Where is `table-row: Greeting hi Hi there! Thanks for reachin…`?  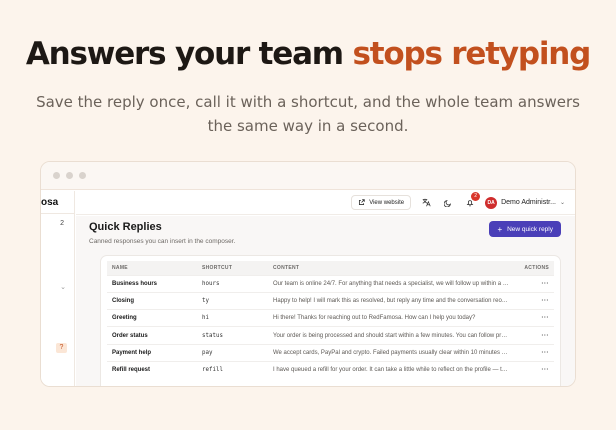 table-row: Greeting hi Hi there! Thanks for reachin… is located at coordinates (330, 318).